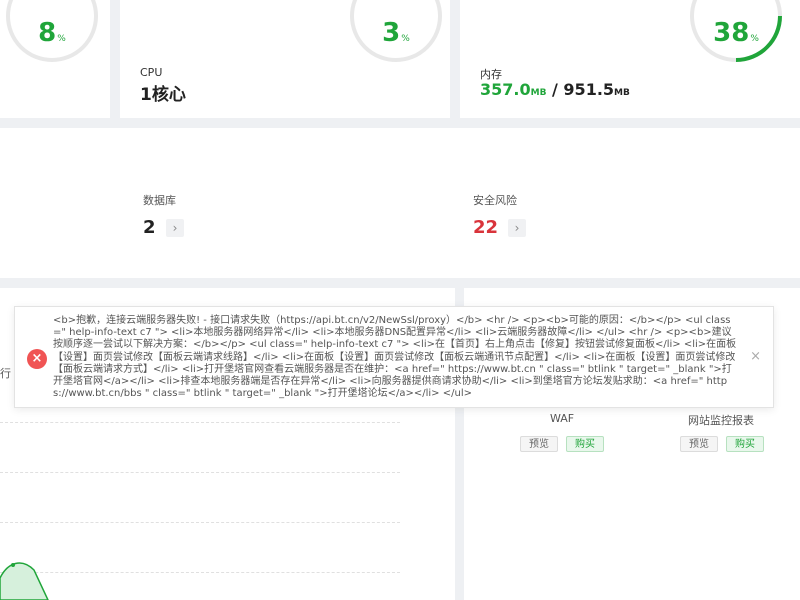 The width and height of the screenshot is (800, 600). I want to click on cpu-card: 3% CPU 1核心, so click(285, 59).